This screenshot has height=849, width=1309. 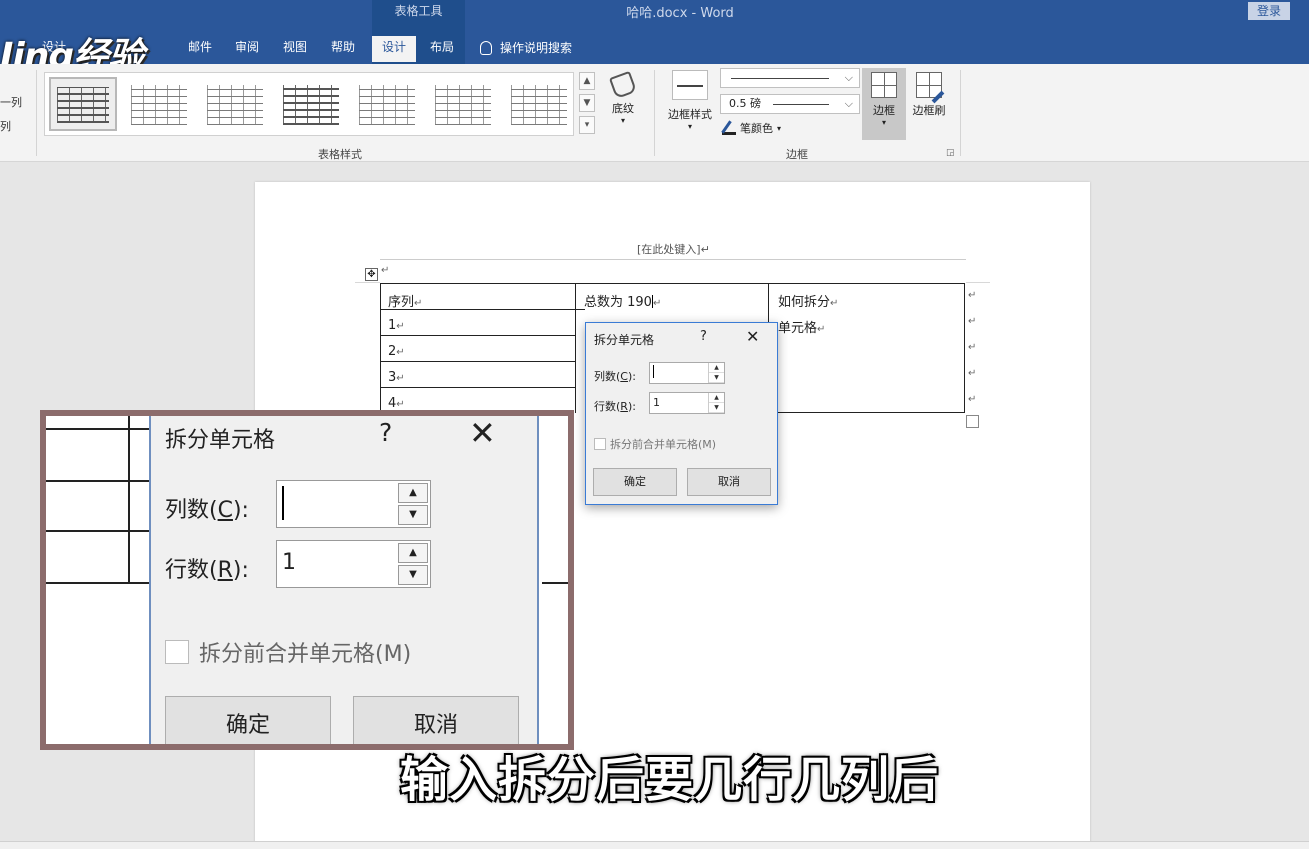 What do you see at coordinates (1269, 11) in the screenshot?
I see `login-button: 登录` at bounding box center [1269, 11].